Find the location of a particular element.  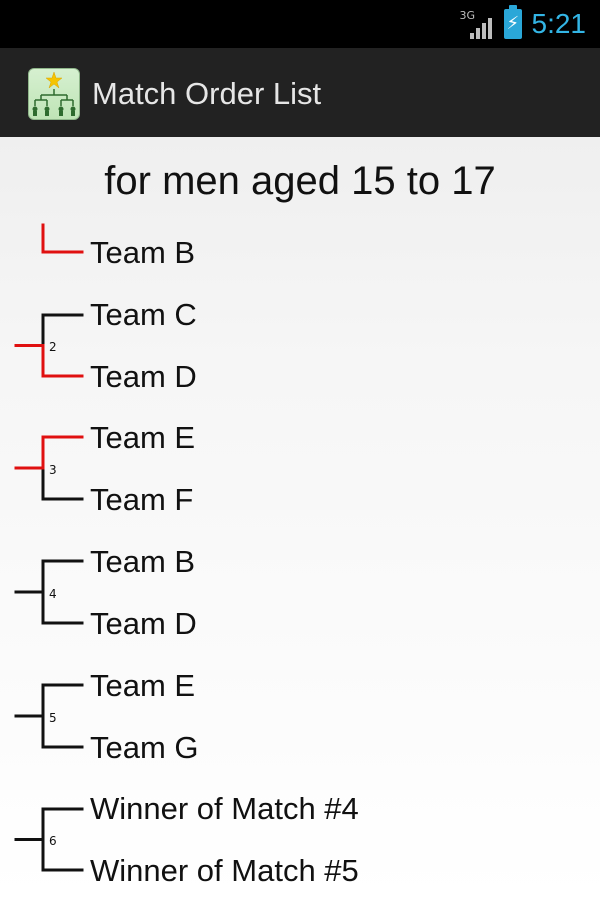

status-icons: 3G ⚡ 5:21 is located at coordinates (523, 24).